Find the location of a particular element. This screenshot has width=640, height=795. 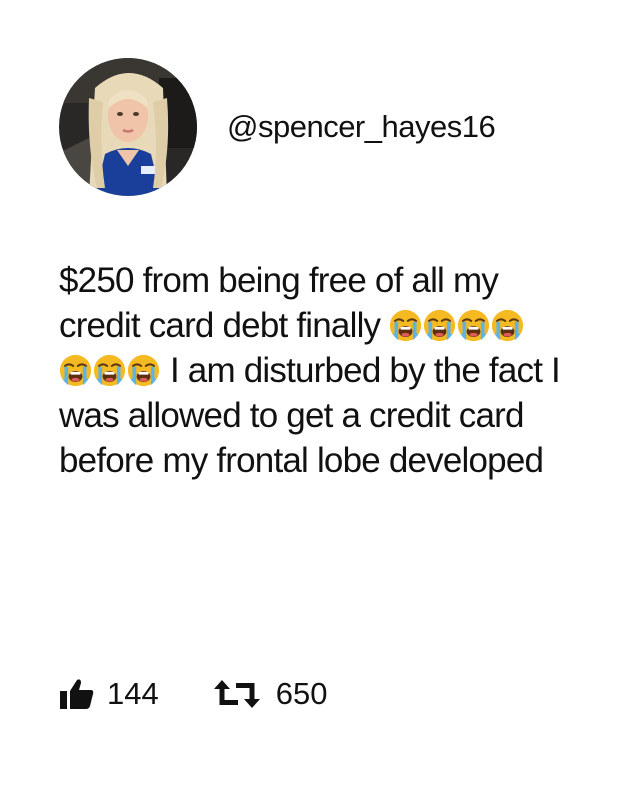

post-line: before my frontal lobe developed is located at coordinates (339, 460).